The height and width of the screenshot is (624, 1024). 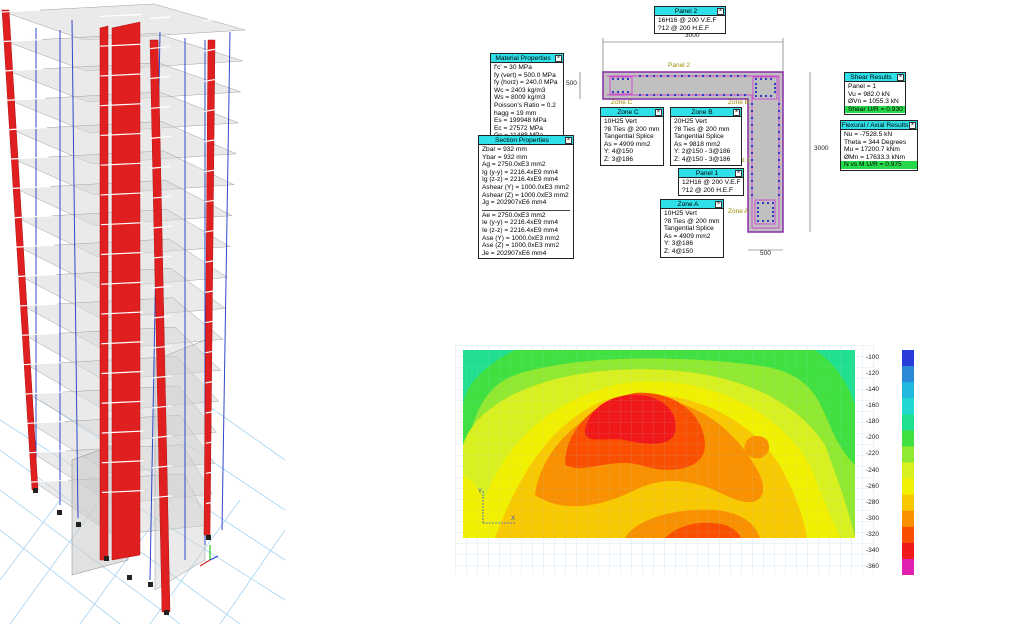 I want to click on info-row: Ws = 8009 kg/m3, so click(x=520, y=98).